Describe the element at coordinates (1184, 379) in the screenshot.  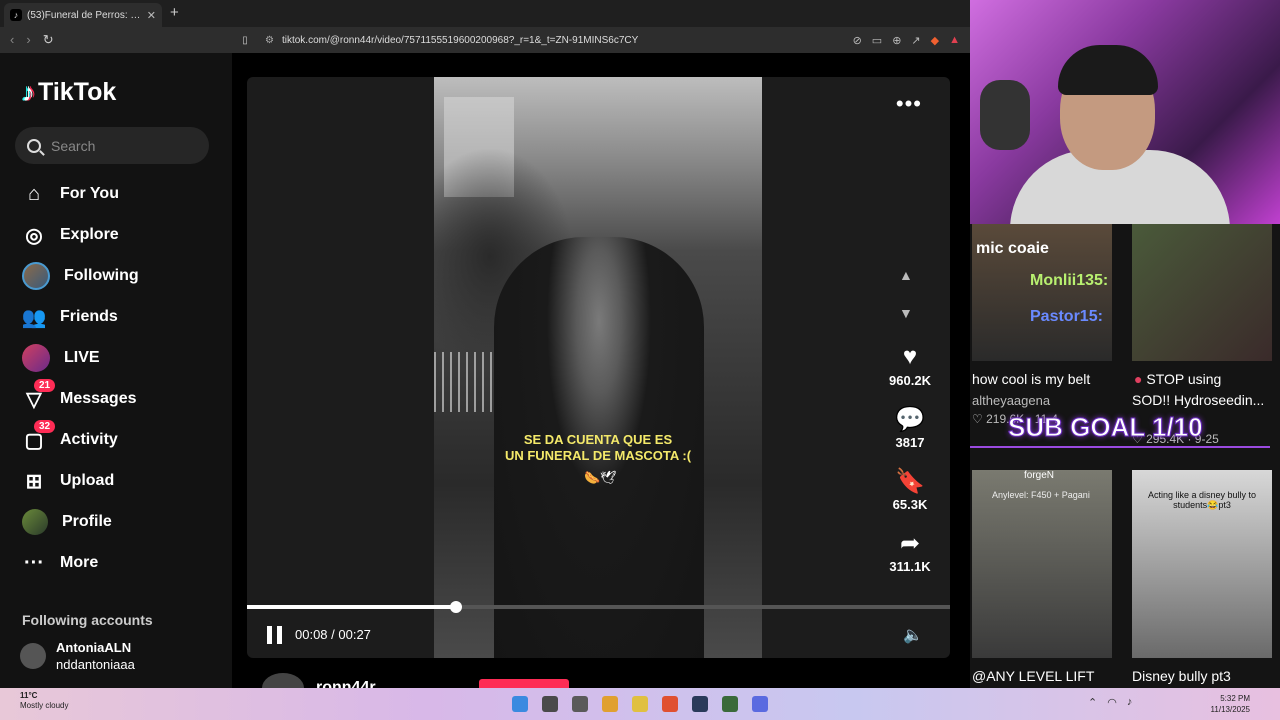
I see `tile-2-title-text: STOP using` at that location.